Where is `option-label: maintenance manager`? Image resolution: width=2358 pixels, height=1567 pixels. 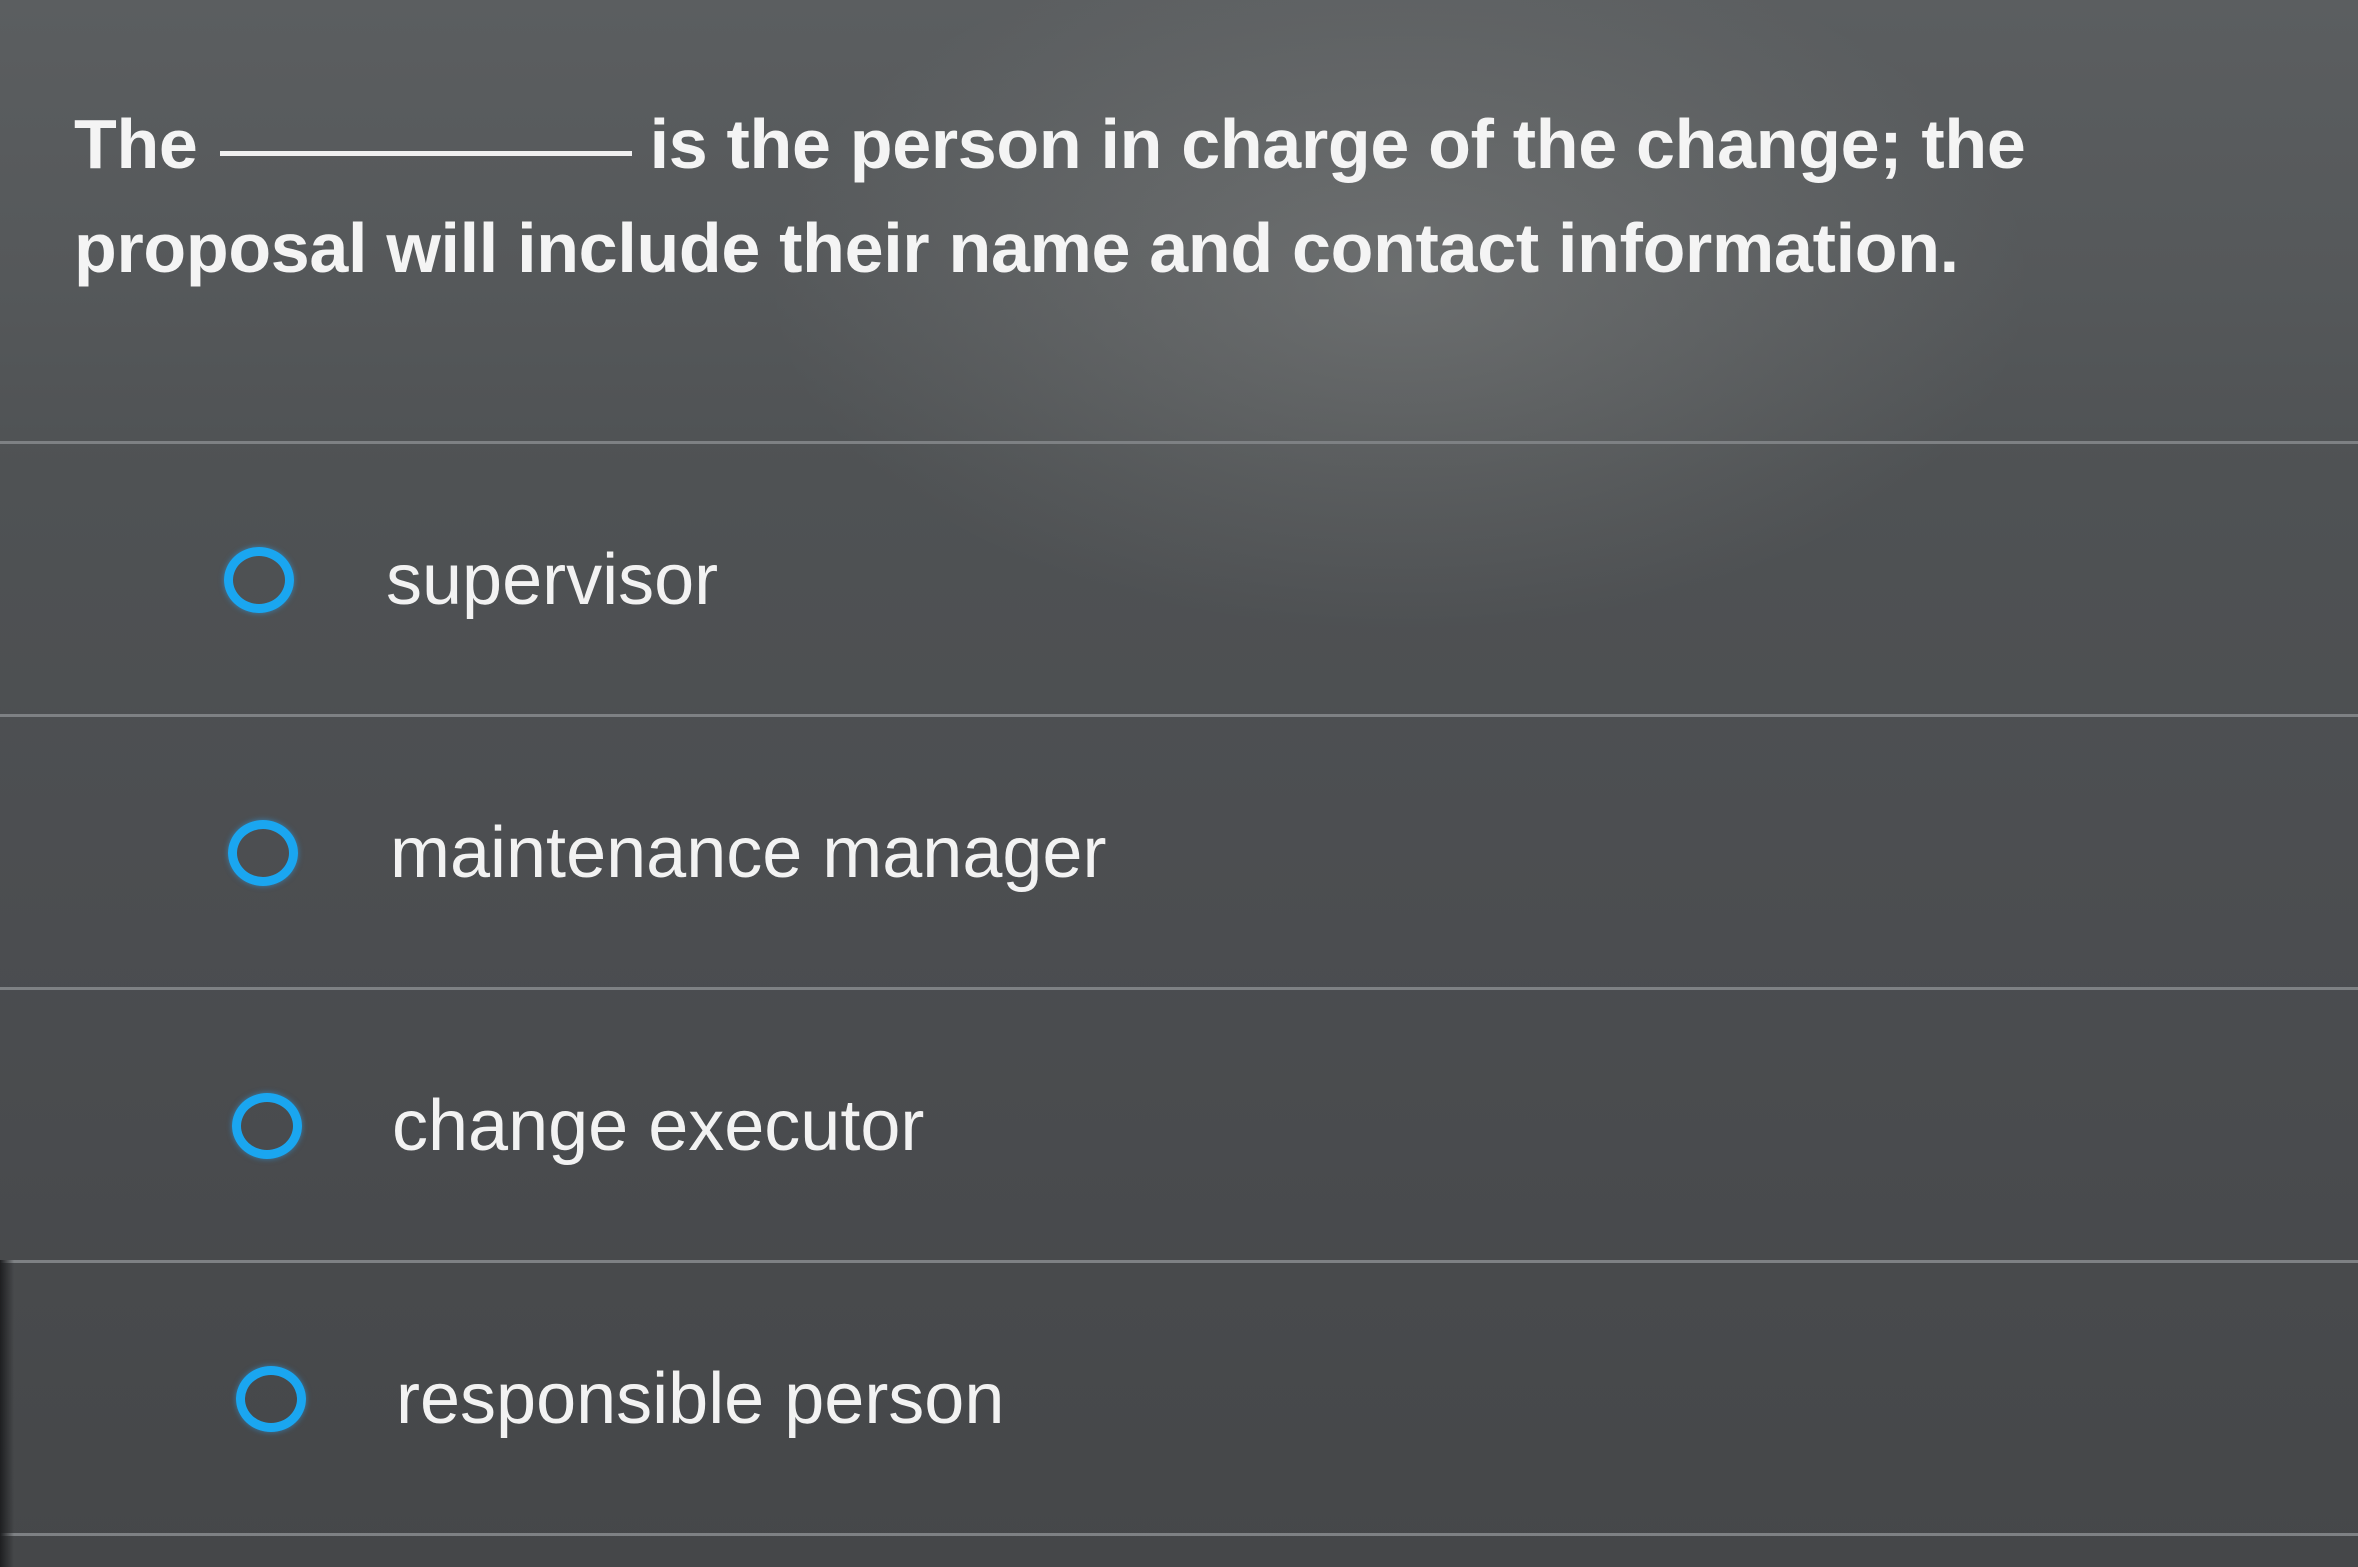 option-label: maintenance manager is located at coordinates (748, 853).